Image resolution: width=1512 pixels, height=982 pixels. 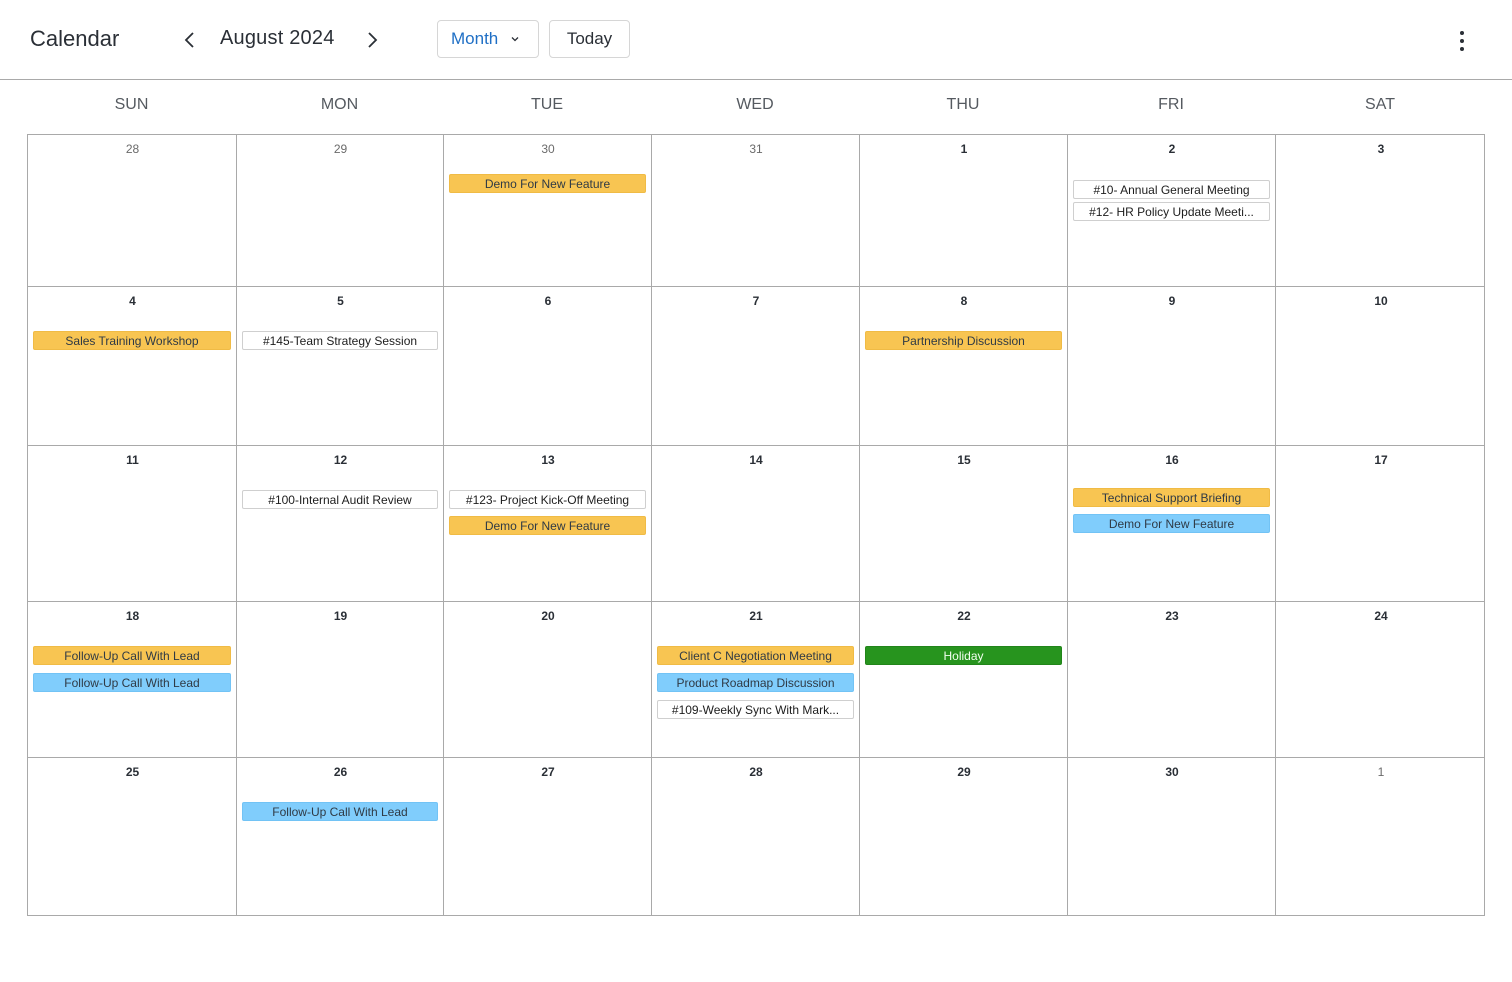 What do you see at coordinates (340, 460) in the screenshot?
I see `day-number: 12` at bounding box center [340, 460].